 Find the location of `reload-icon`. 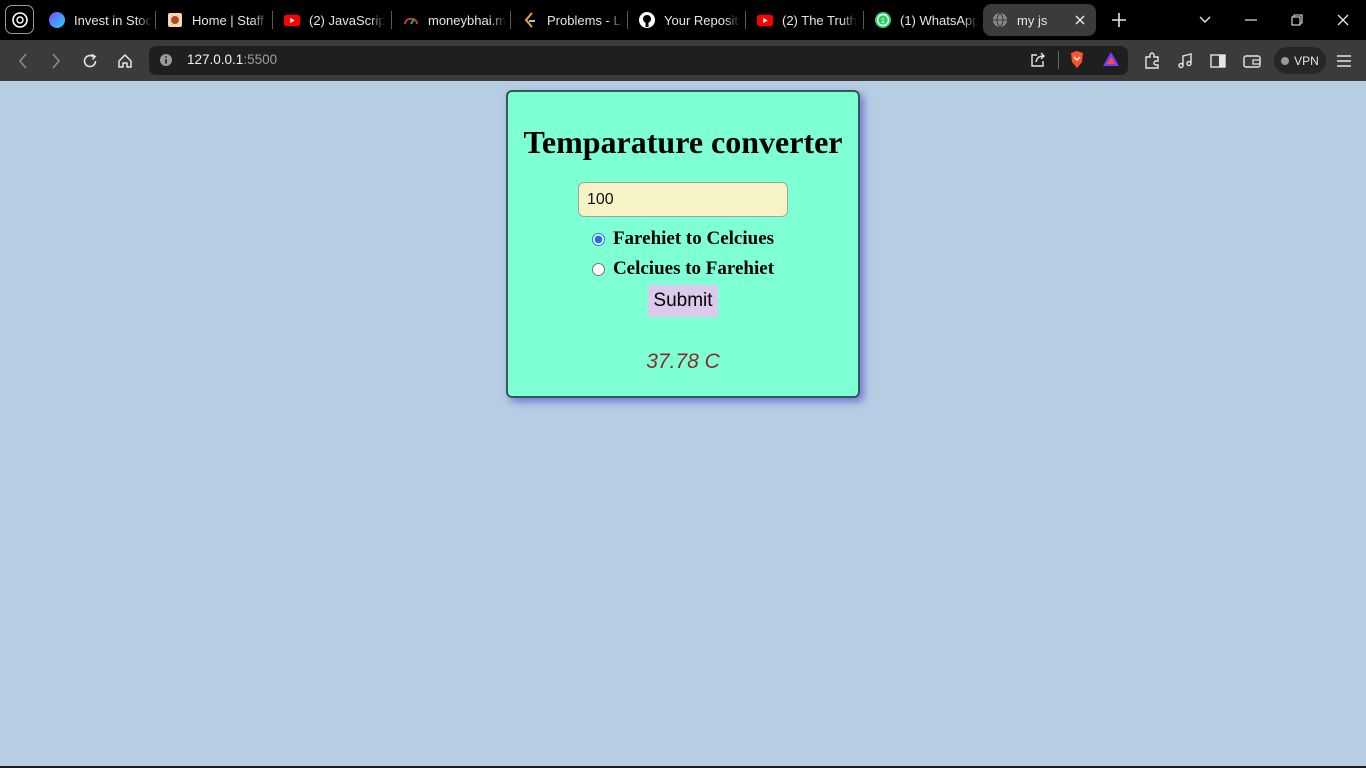

reload-icon is located at coordinates (90, 60).